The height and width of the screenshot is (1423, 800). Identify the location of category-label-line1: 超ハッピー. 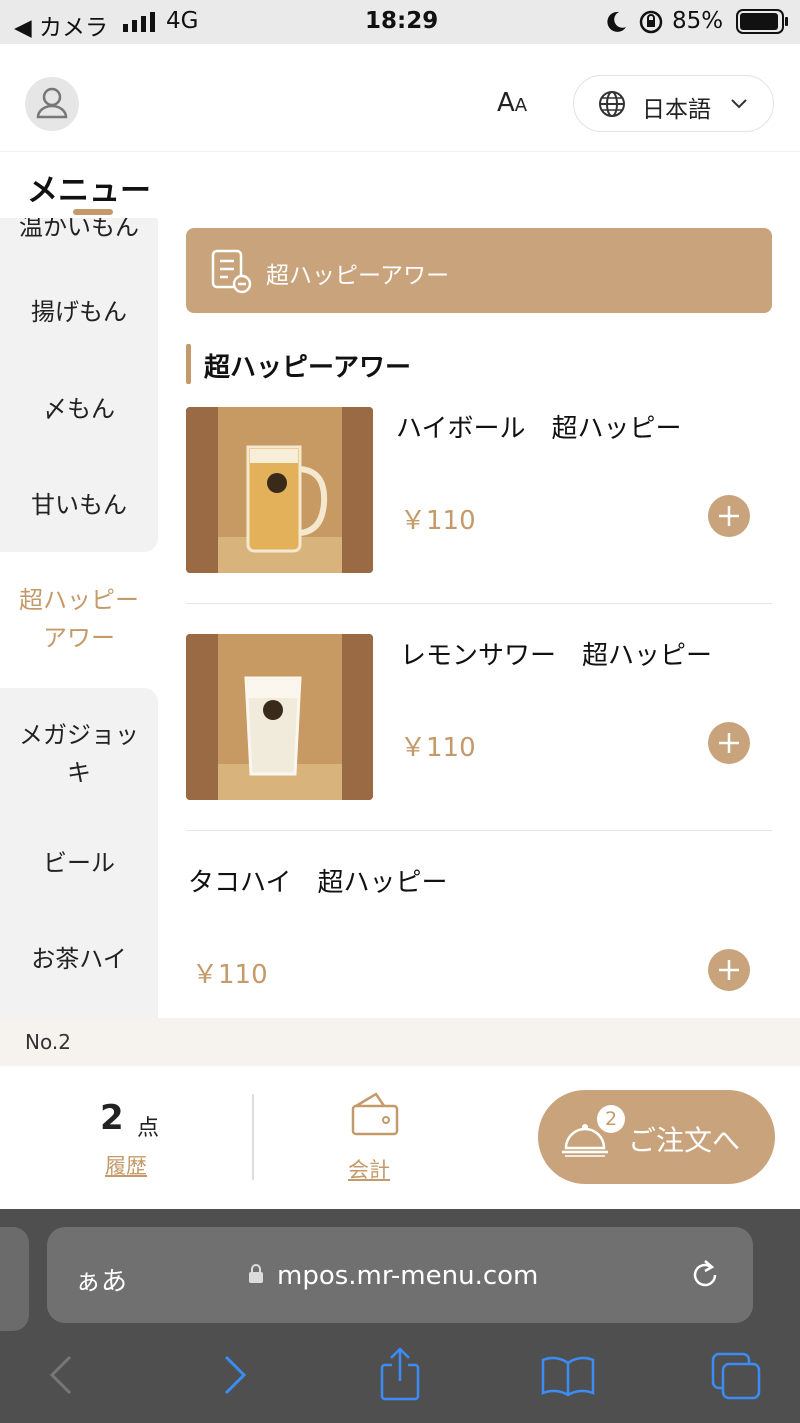
(79, 600).